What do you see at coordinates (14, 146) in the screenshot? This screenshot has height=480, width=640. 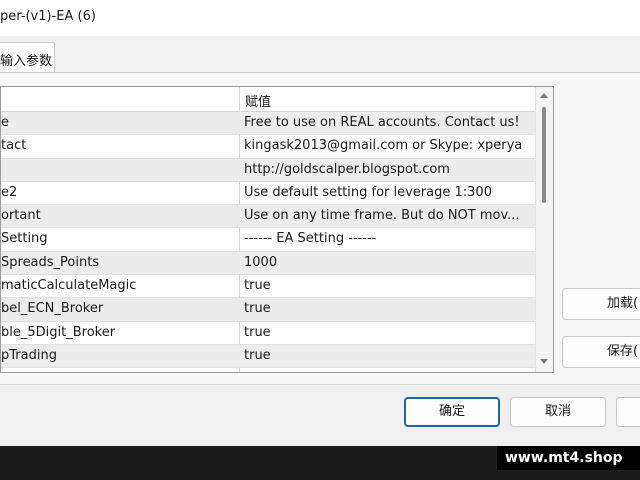 I see `param-name: tact` at bounding box center [14, 146].